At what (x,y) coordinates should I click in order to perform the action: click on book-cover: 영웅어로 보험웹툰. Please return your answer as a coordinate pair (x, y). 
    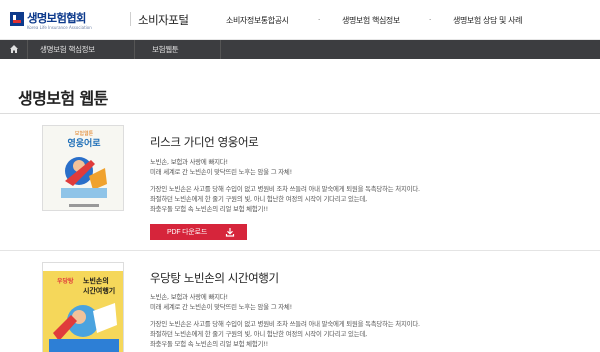
    Looking at the image, I should click on (83, 168).